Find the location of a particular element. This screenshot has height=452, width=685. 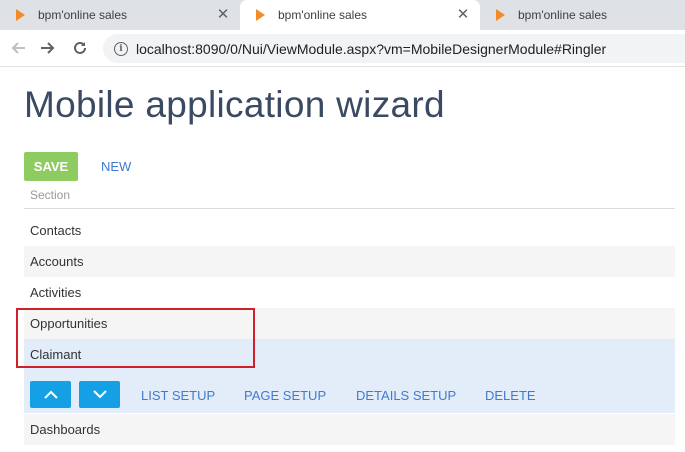

move-up-button is located at coordinates (50, 394).